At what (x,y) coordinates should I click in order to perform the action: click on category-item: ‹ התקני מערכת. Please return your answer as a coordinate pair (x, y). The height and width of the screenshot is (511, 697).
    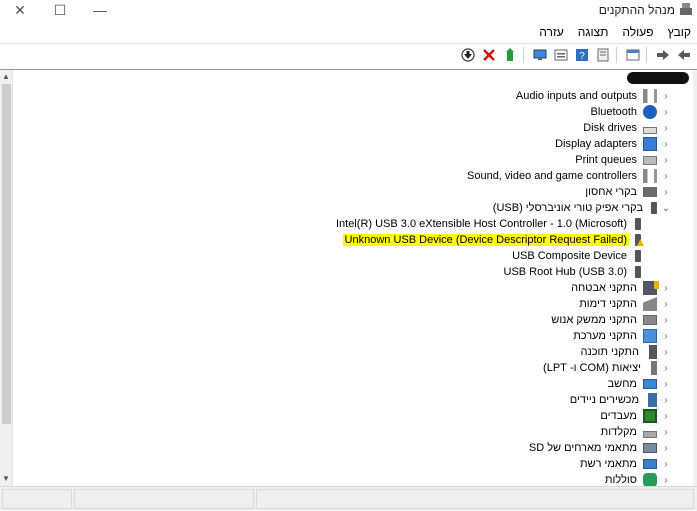
    Looking at the image, I should click on (621, 336).